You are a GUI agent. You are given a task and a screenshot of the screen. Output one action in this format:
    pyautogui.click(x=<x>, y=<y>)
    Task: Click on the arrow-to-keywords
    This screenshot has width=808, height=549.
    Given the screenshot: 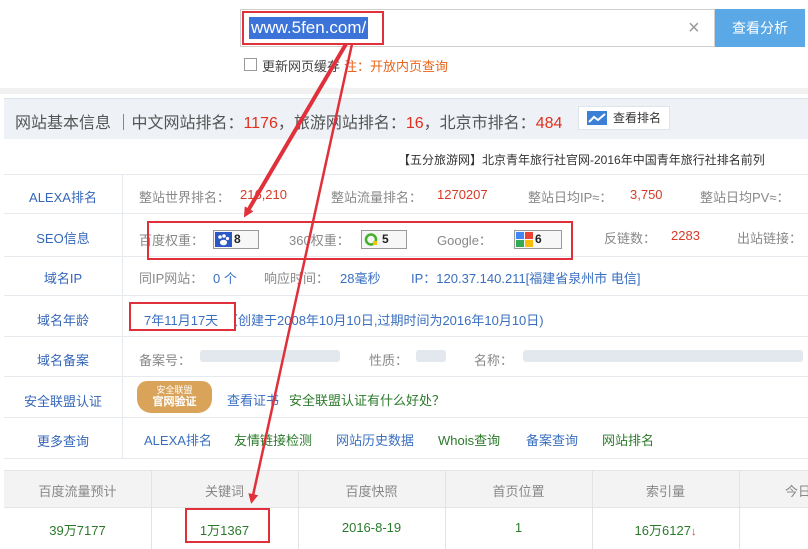 What is the action you would take?
    pyautogui.click(x=301, y=273)
    